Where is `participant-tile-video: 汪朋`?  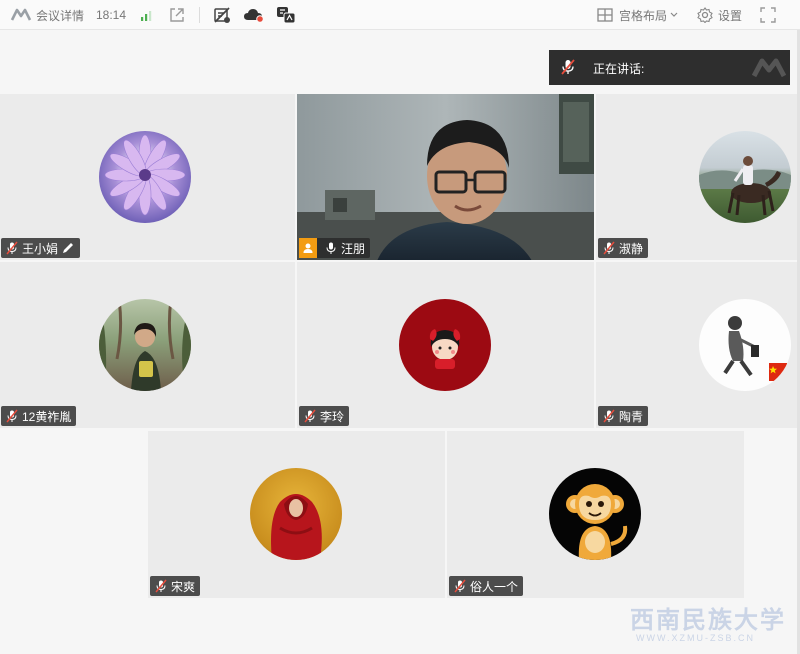 participant-tile-video: 汪朋 is located at coordinates (445, 177).